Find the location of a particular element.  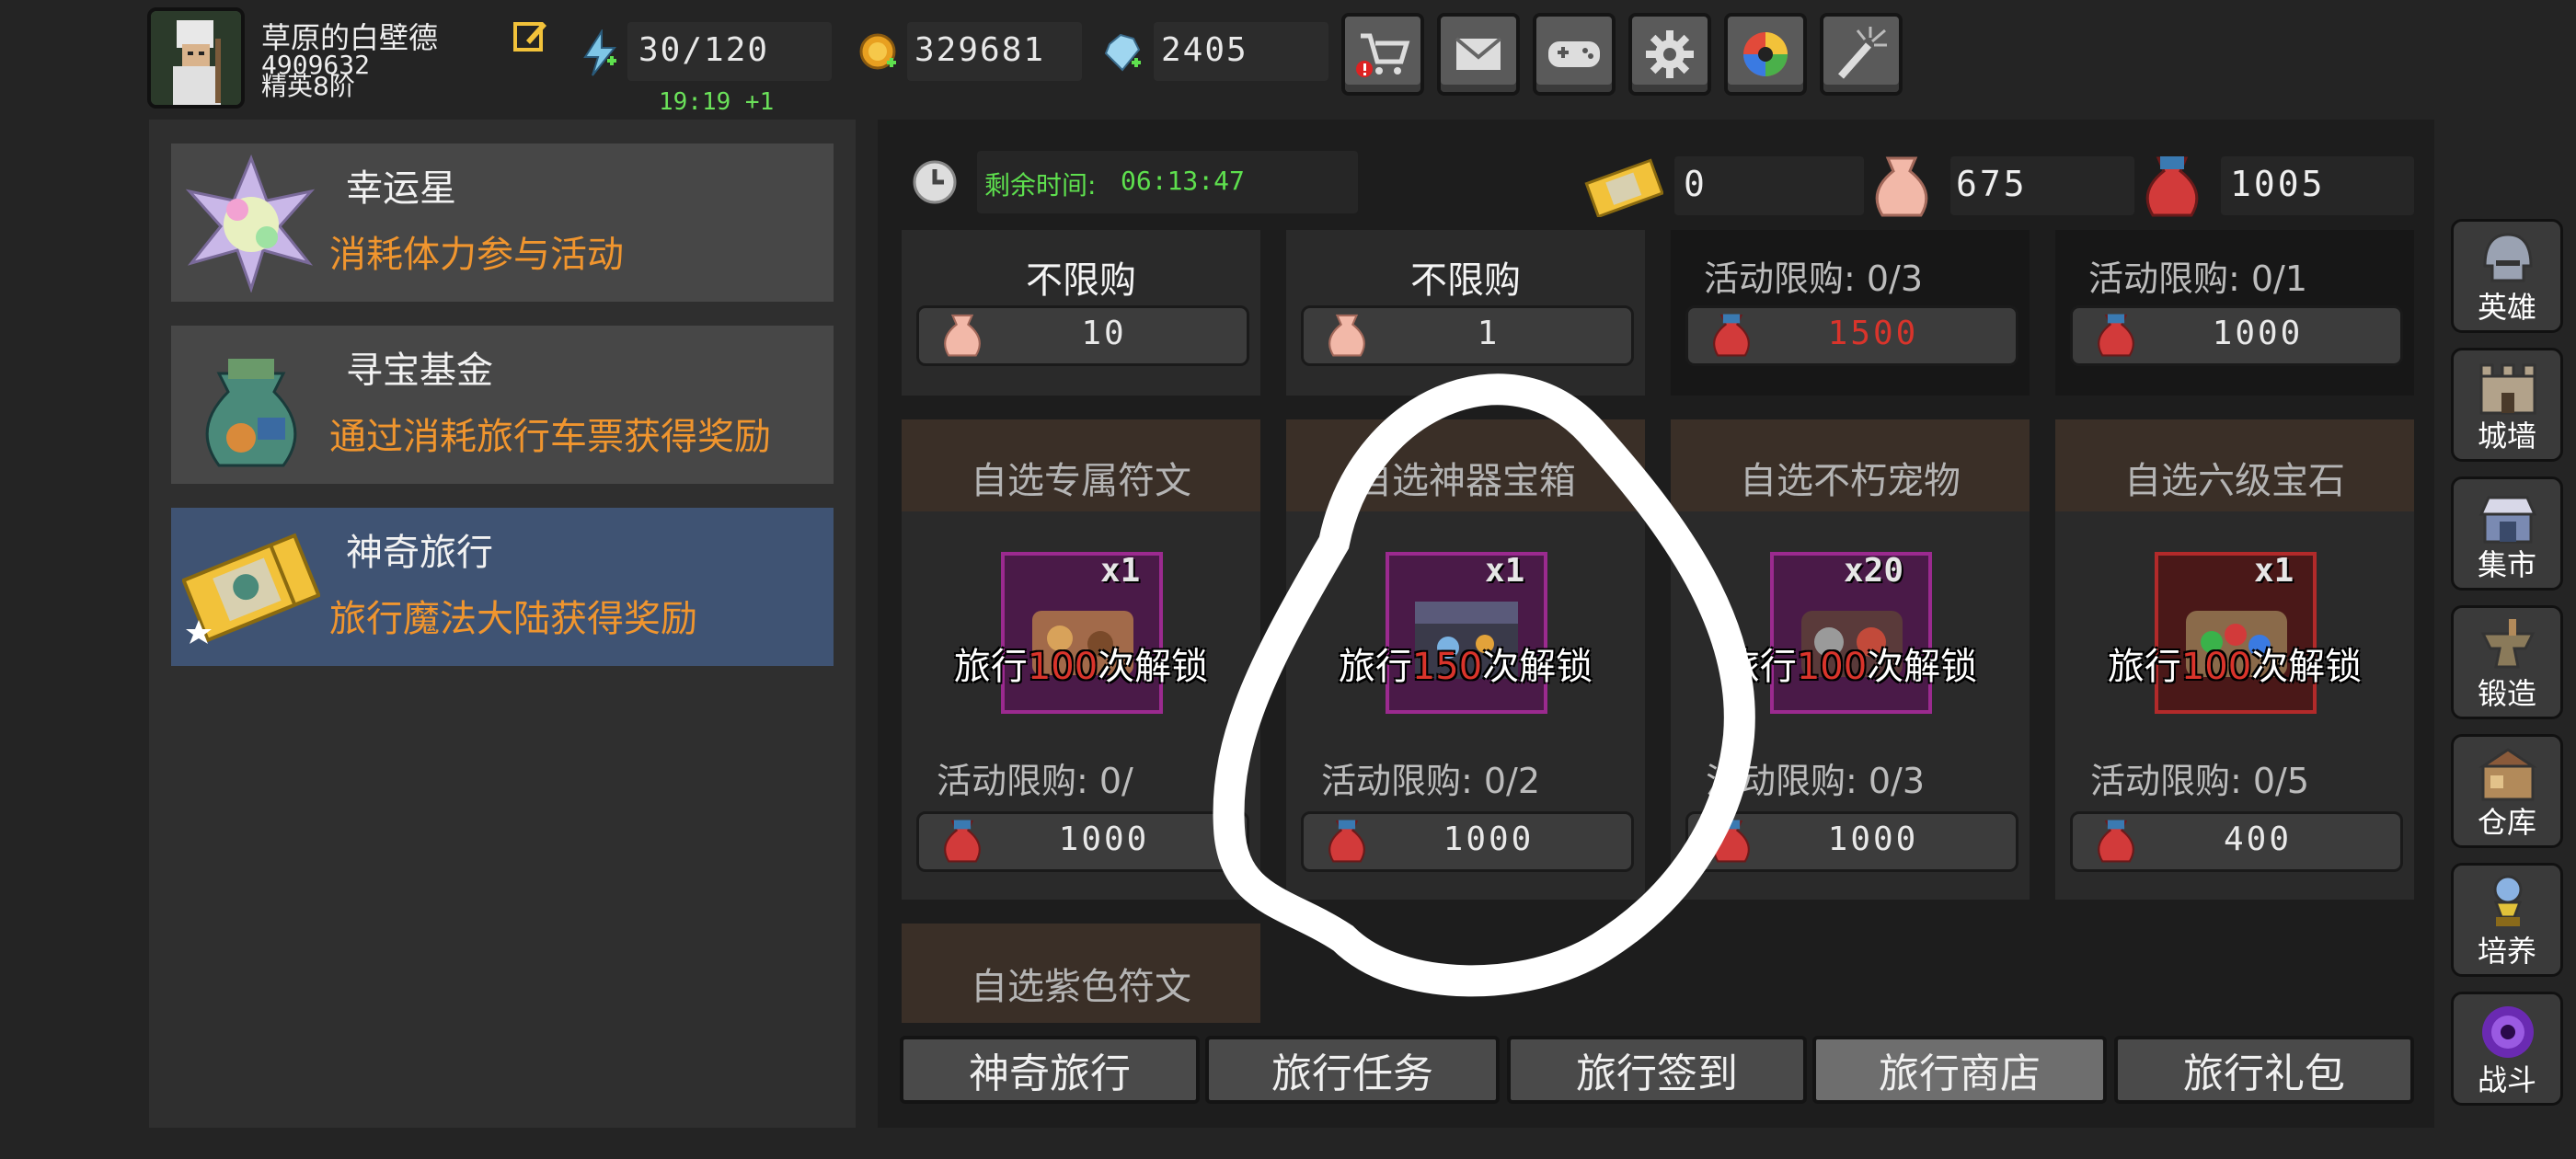

purchase-limit: 活动限购: 0/3 is located at coordinates (1814, 278).